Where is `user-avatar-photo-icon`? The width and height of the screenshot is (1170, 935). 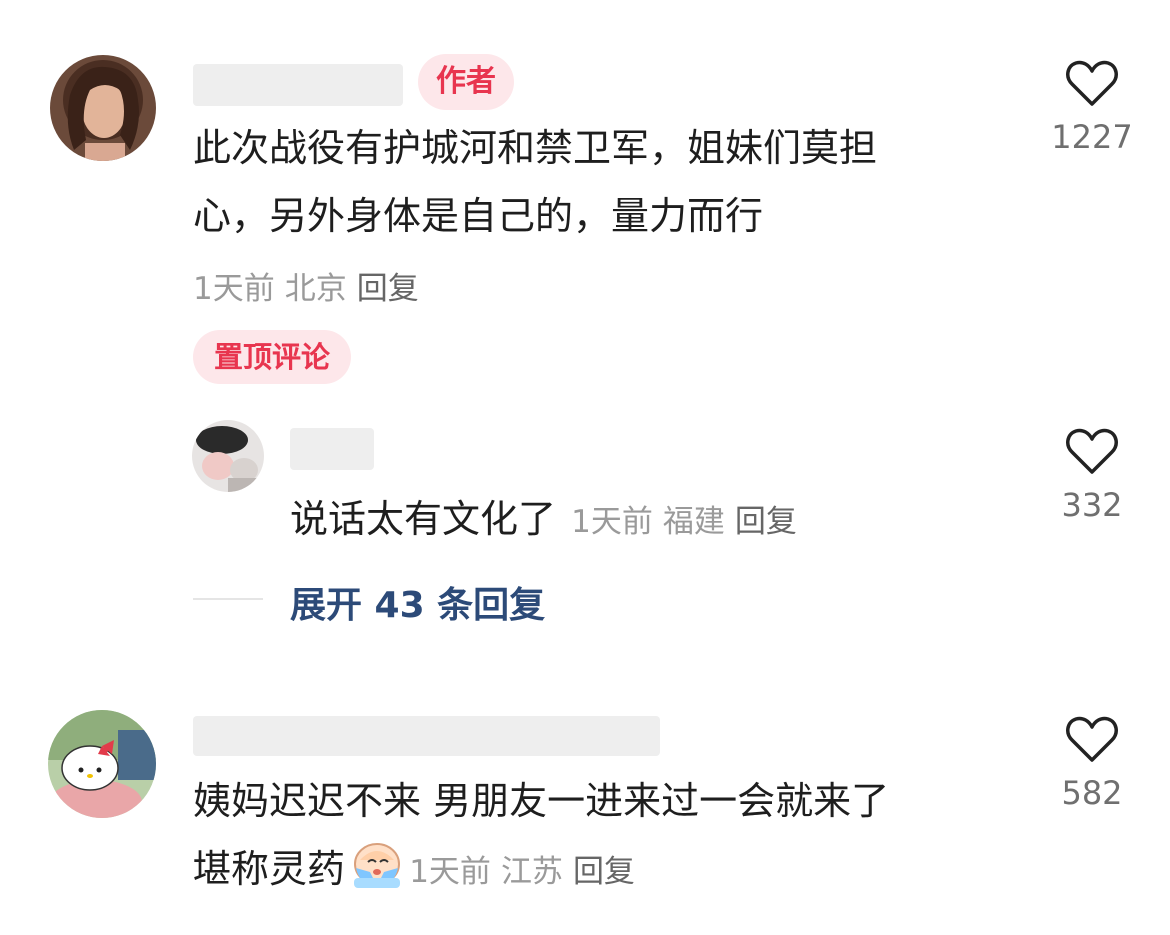 user-avatar-photo-icon is located at coordinates (228, 456).